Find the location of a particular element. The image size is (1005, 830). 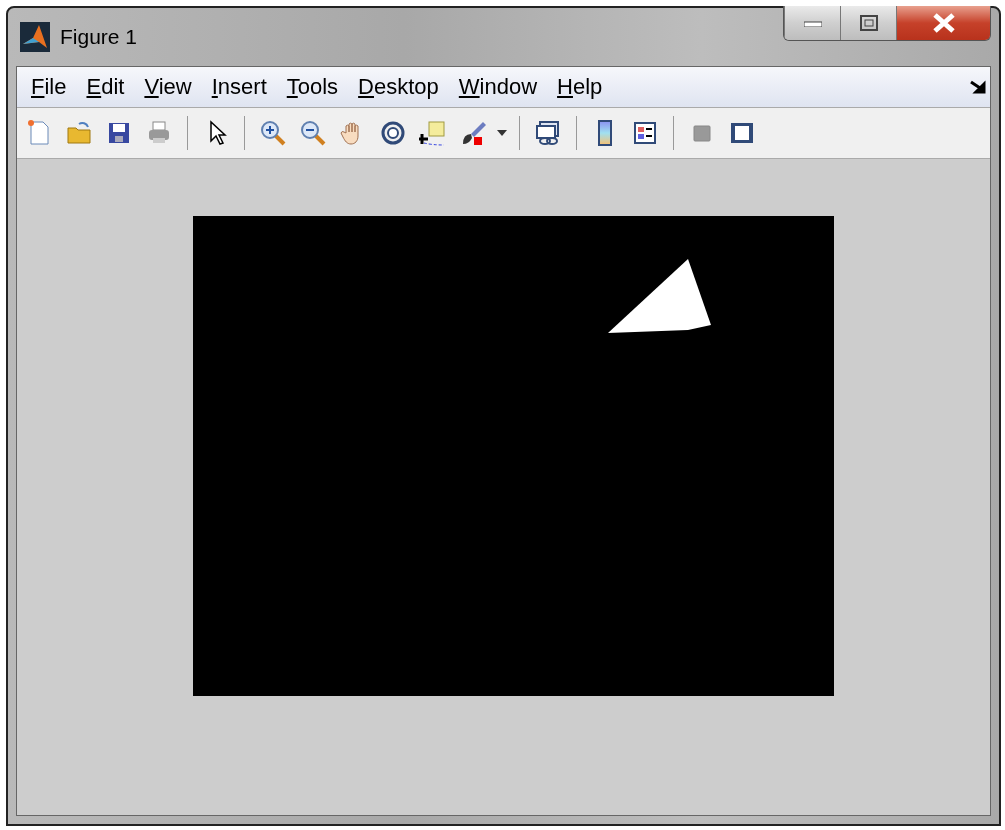

zoom-out-icon is located at coordinates (313, 133).